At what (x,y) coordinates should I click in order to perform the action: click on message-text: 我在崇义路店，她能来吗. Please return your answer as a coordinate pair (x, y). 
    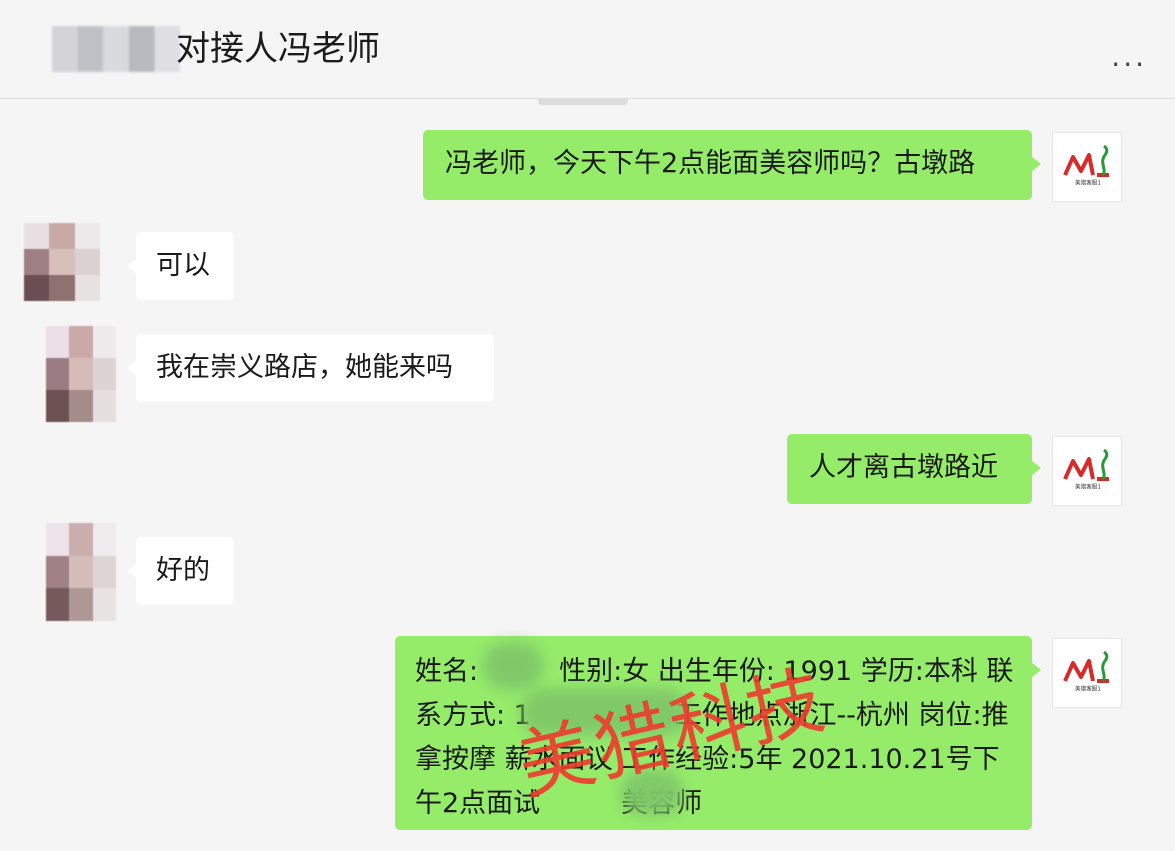
    Looking at the image, I should click on (304, 367).